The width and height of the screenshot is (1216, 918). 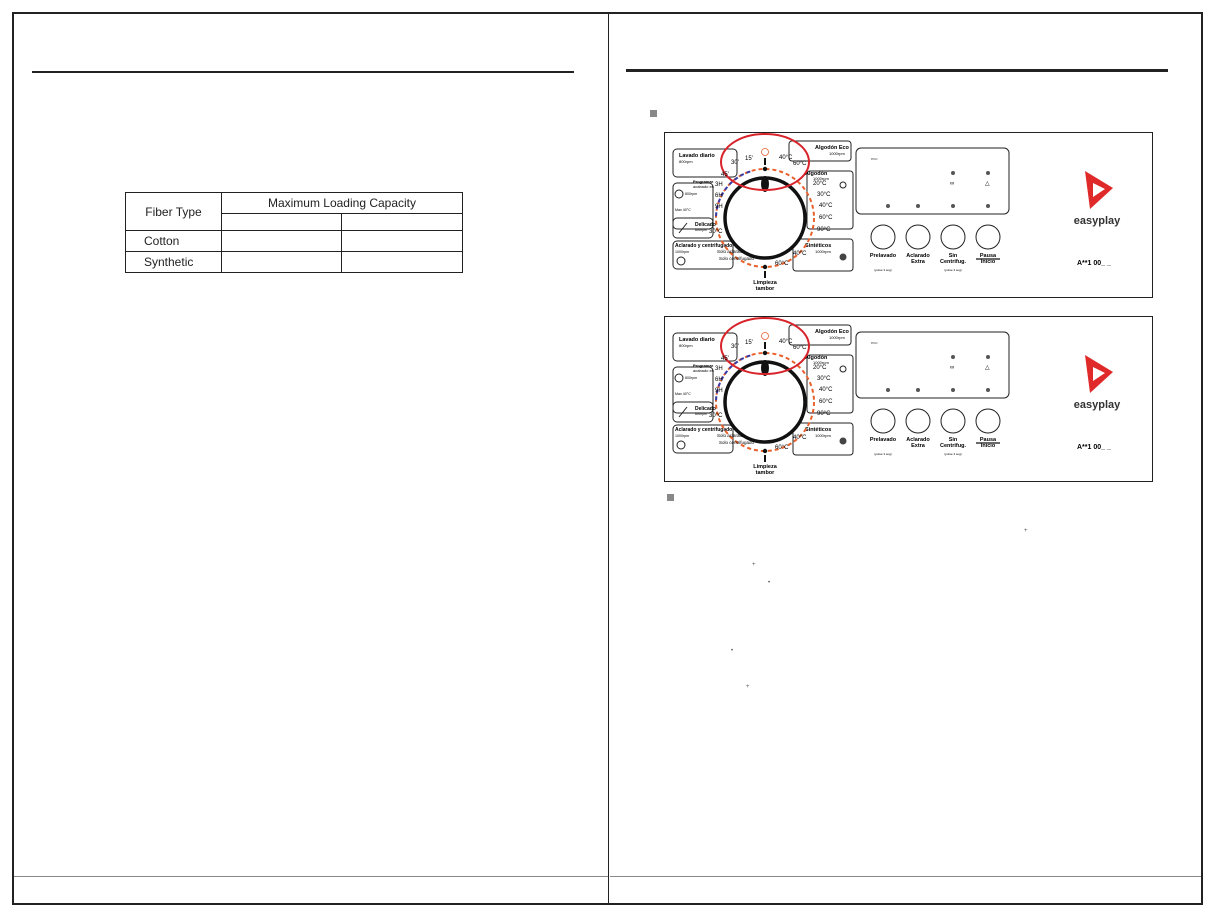 What do you see at coordinates (843, 441) in the screenshot?
I see `synthetic-icon` at bounding box center [843, 441].